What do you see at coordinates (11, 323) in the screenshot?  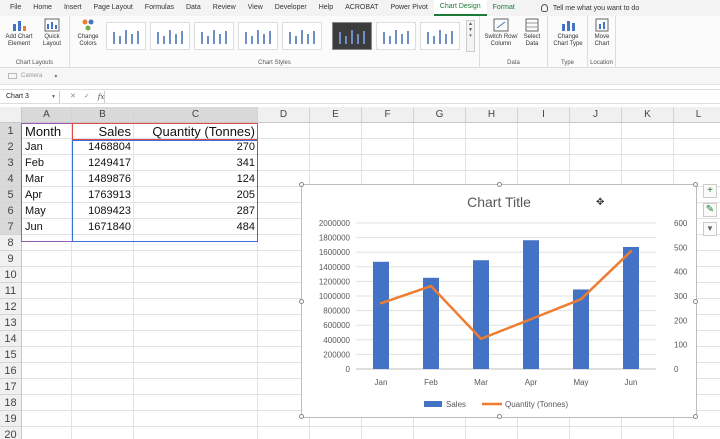 I see `row-header-13: 13` at bounding box center [11, 323].